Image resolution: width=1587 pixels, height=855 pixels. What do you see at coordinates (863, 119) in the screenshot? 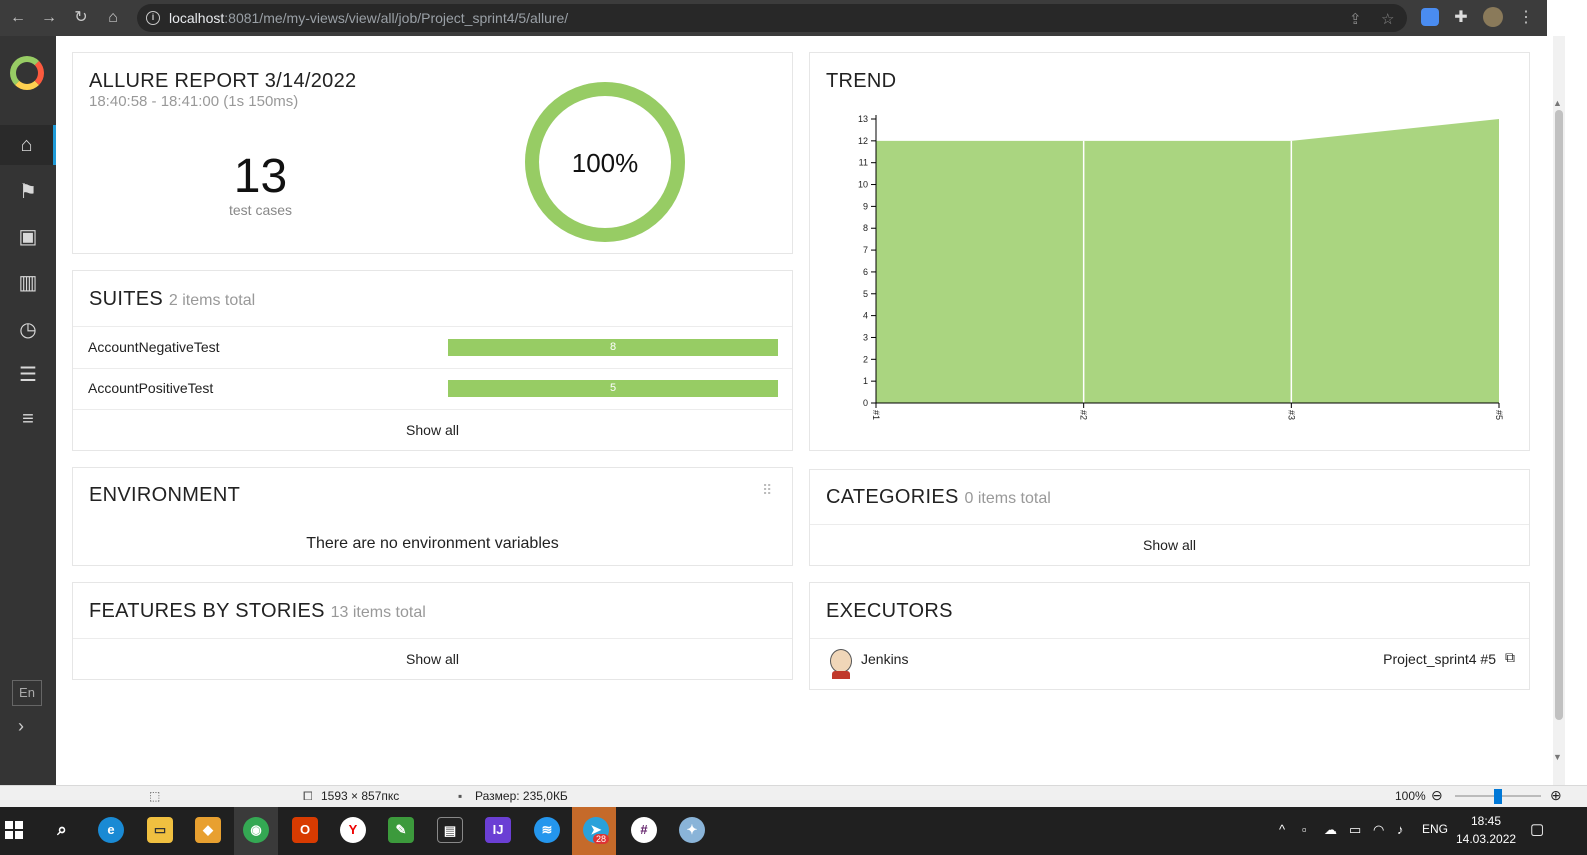
I see `y-tick-label: 13` at bounding box center [863, 119].